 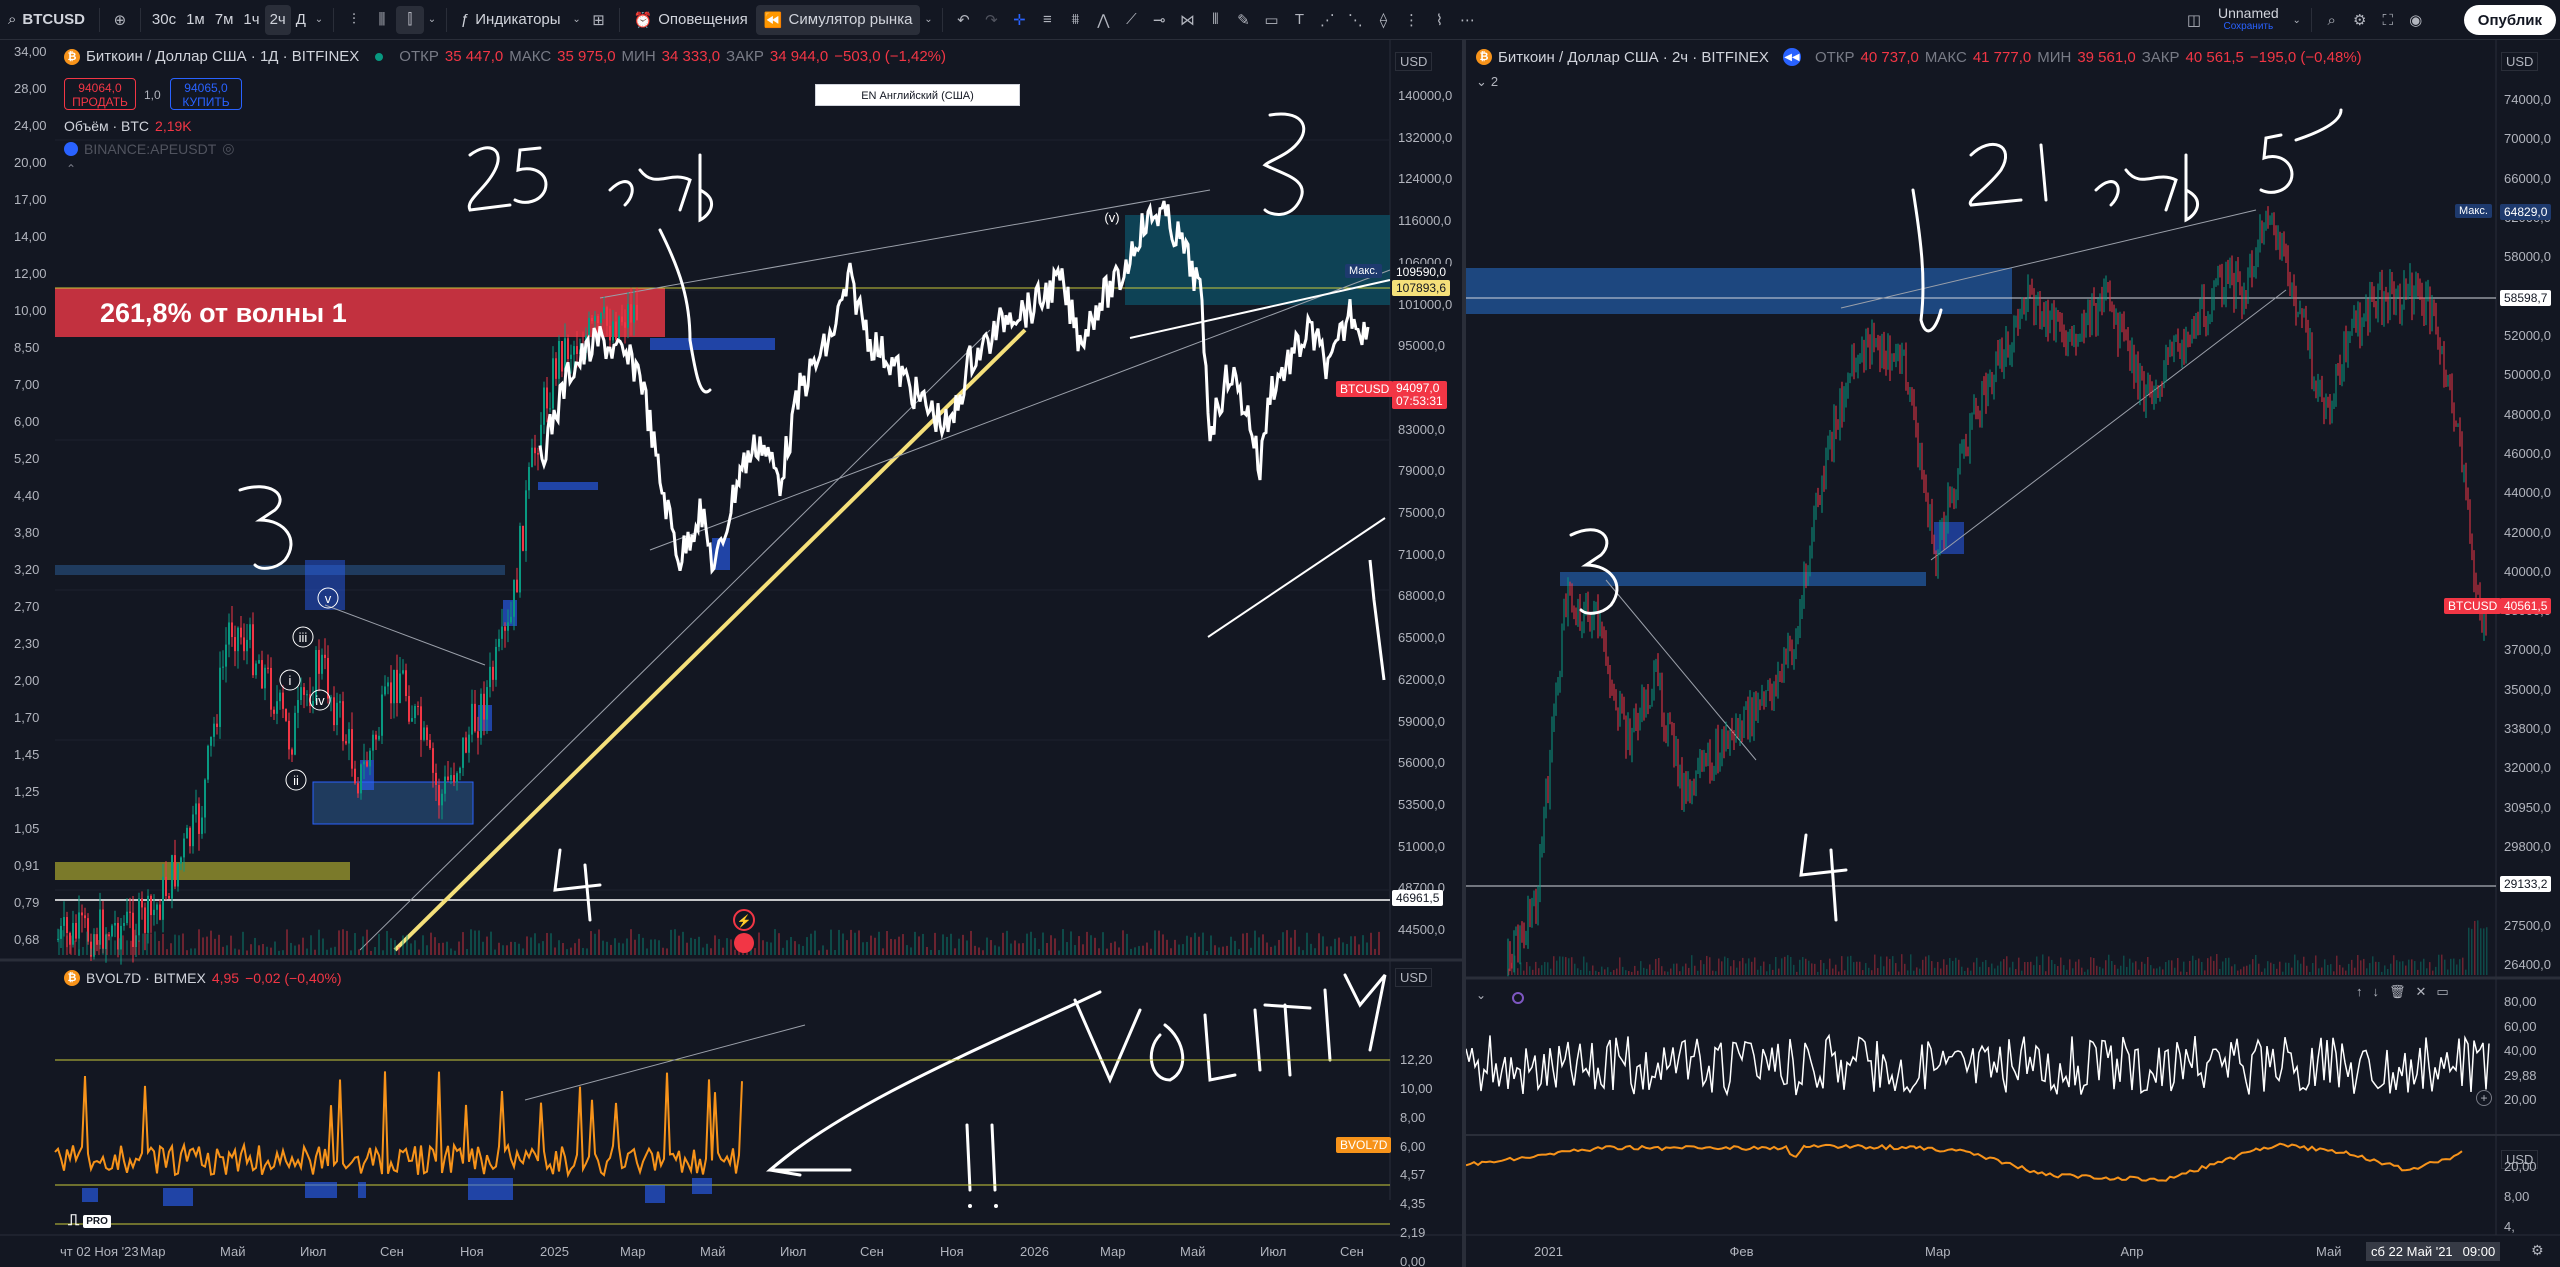 I want to click on replay-button: ⏪ Симулятор рынка, so click(x=838, y=19).